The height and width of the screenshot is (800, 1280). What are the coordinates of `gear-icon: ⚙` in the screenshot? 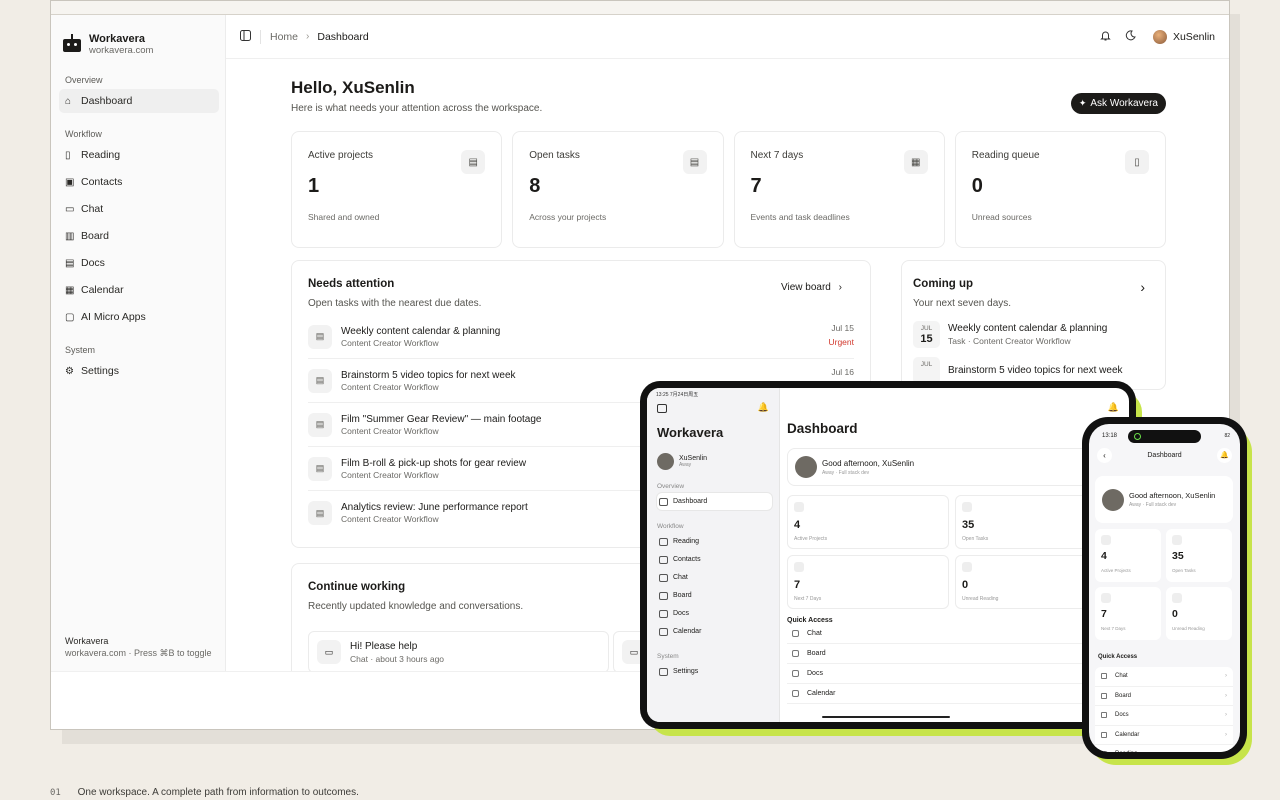 It's located at (69, 371).